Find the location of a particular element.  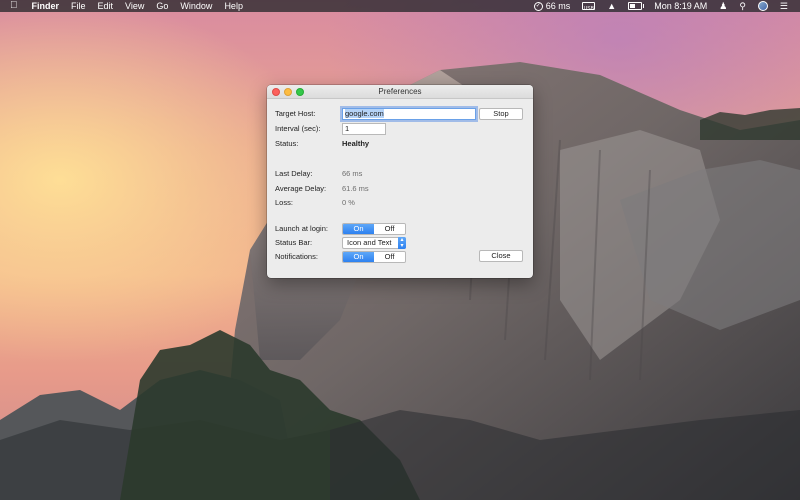

usb-status-icon: USB is located at coordinates (589, 7).